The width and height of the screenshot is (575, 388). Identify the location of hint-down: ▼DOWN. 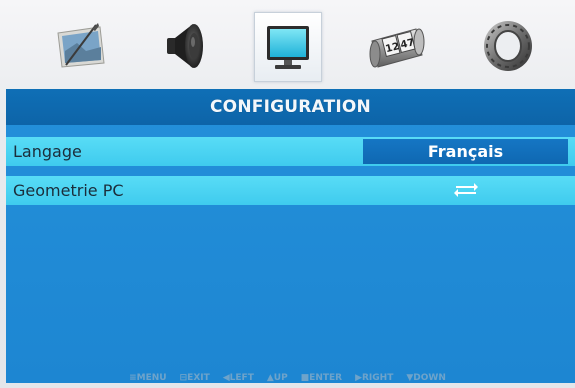
(426, 377).